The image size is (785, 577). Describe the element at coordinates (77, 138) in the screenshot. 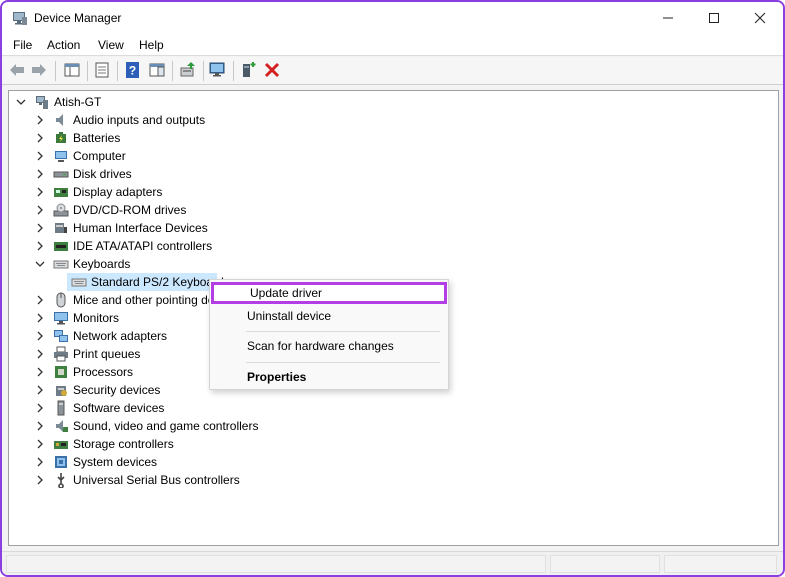

I see `tree-category: Batteries` at that location.